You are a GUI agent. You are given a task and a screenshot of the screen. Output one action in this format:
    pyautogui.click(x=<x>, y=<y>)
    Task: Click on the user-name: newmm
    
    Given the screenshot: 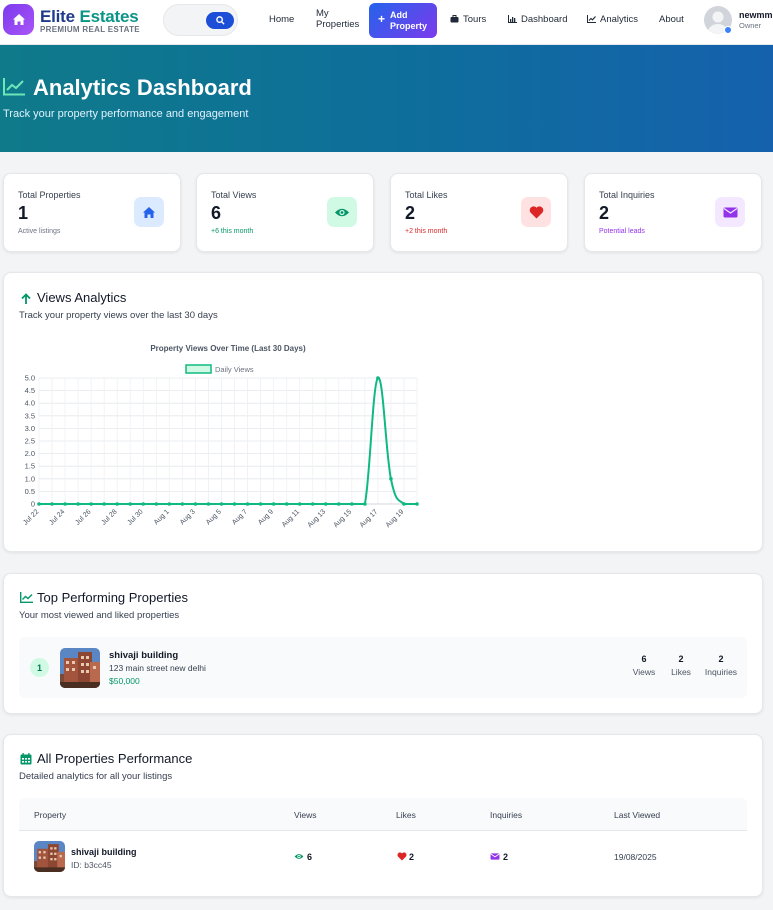 What is the action you would take?
    pyautogui.click(x=756, y=15)
    